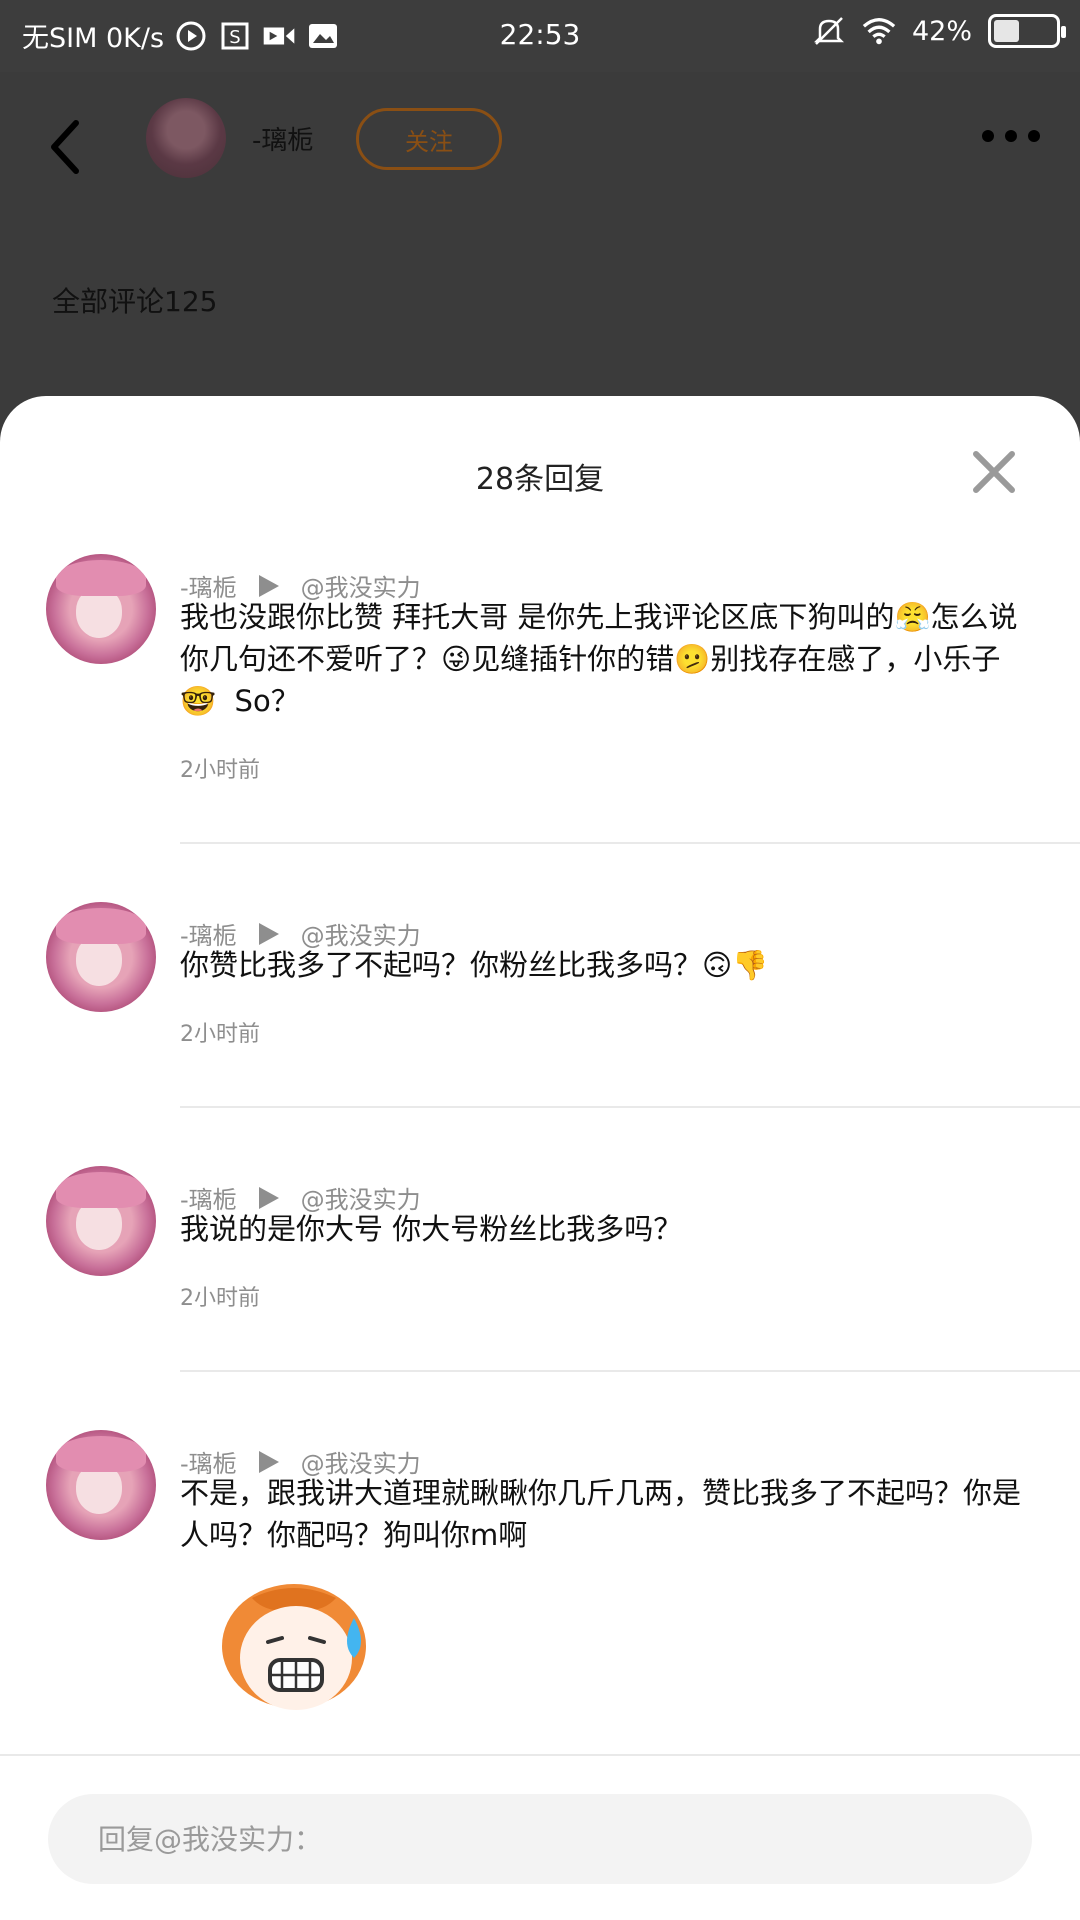 The image size is (1080, 1920). I want to click on author-name: -璃栀, so click(282, 138).